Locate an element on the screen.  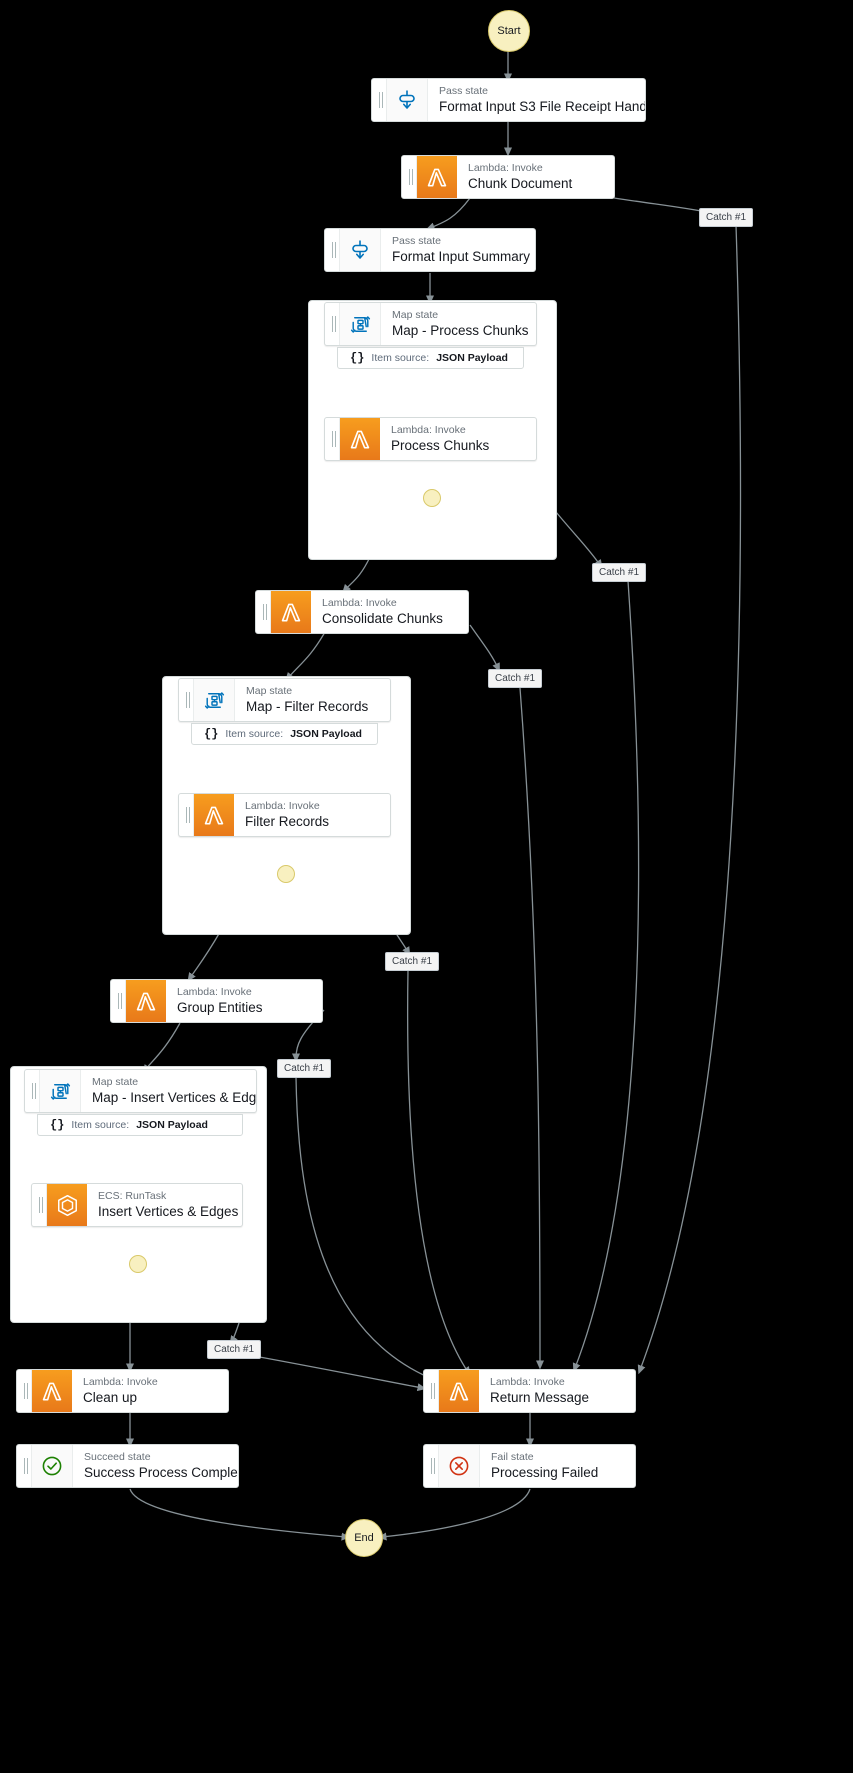
item-source-insert-vertices: {} Item source: JSON Payload is located at coordinates (140, 1125).